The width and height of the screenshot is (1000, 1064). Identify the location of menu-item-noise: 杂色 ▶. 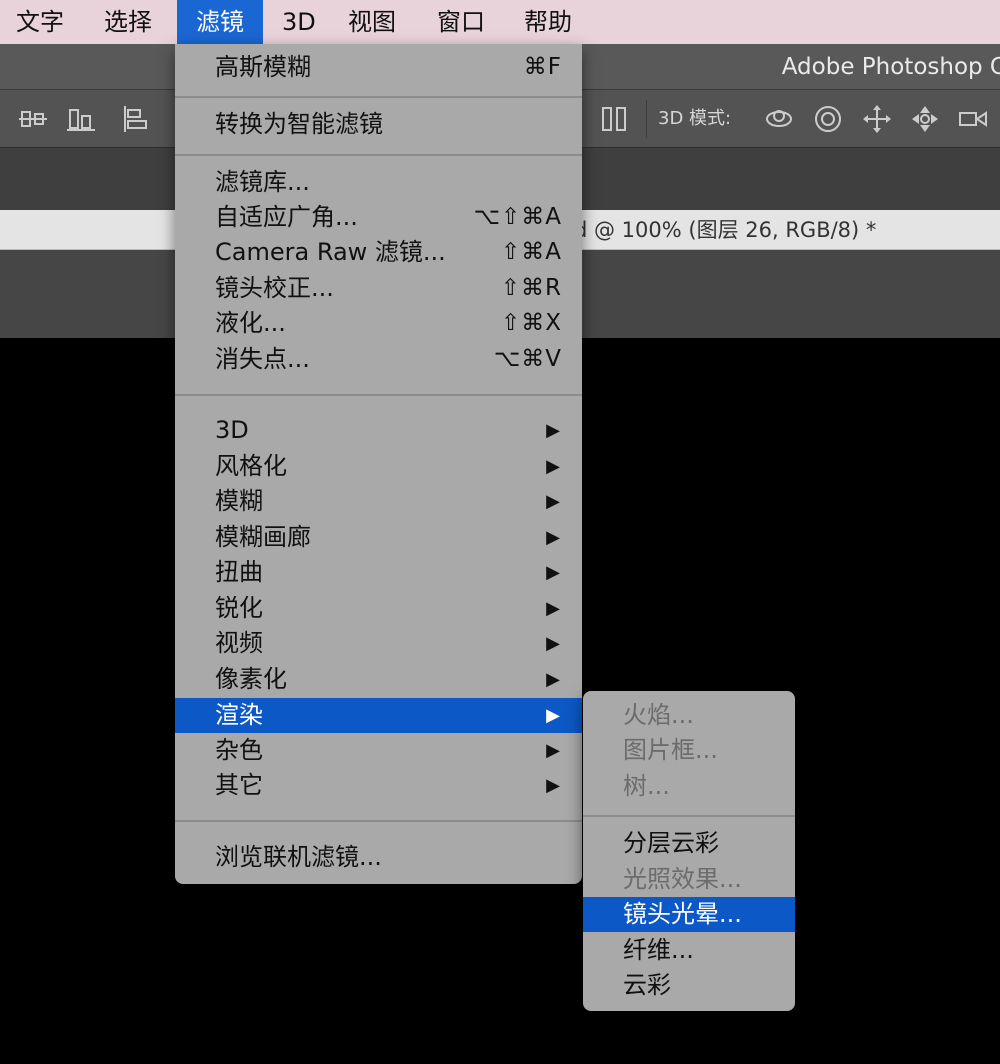
(378, 750).